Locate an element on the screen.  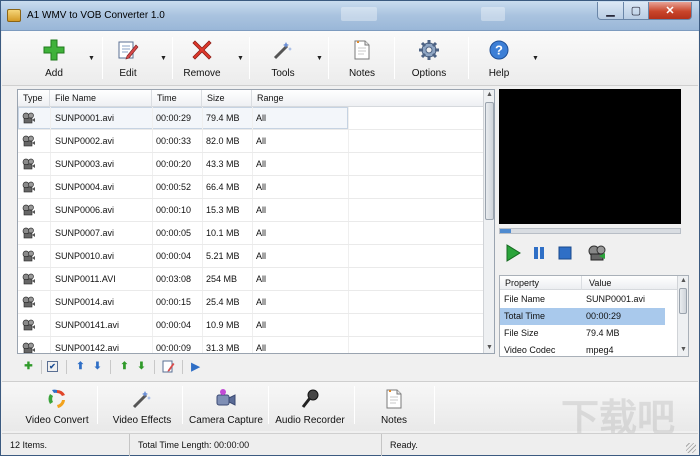
window-title: A1 WMV to VOB Converter 1.0 is located at coordinates (96, 15).